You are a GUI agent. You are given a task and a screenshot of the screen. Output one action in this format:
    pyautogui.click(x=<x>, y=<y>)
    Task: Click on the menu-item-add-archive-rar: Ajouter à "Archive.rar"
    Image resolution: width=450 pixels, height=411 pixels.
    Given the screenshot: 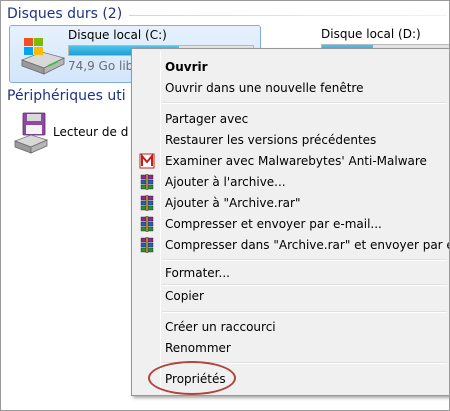 What is the action you would take?
    pyautogui.click(x=291, y=203)
    